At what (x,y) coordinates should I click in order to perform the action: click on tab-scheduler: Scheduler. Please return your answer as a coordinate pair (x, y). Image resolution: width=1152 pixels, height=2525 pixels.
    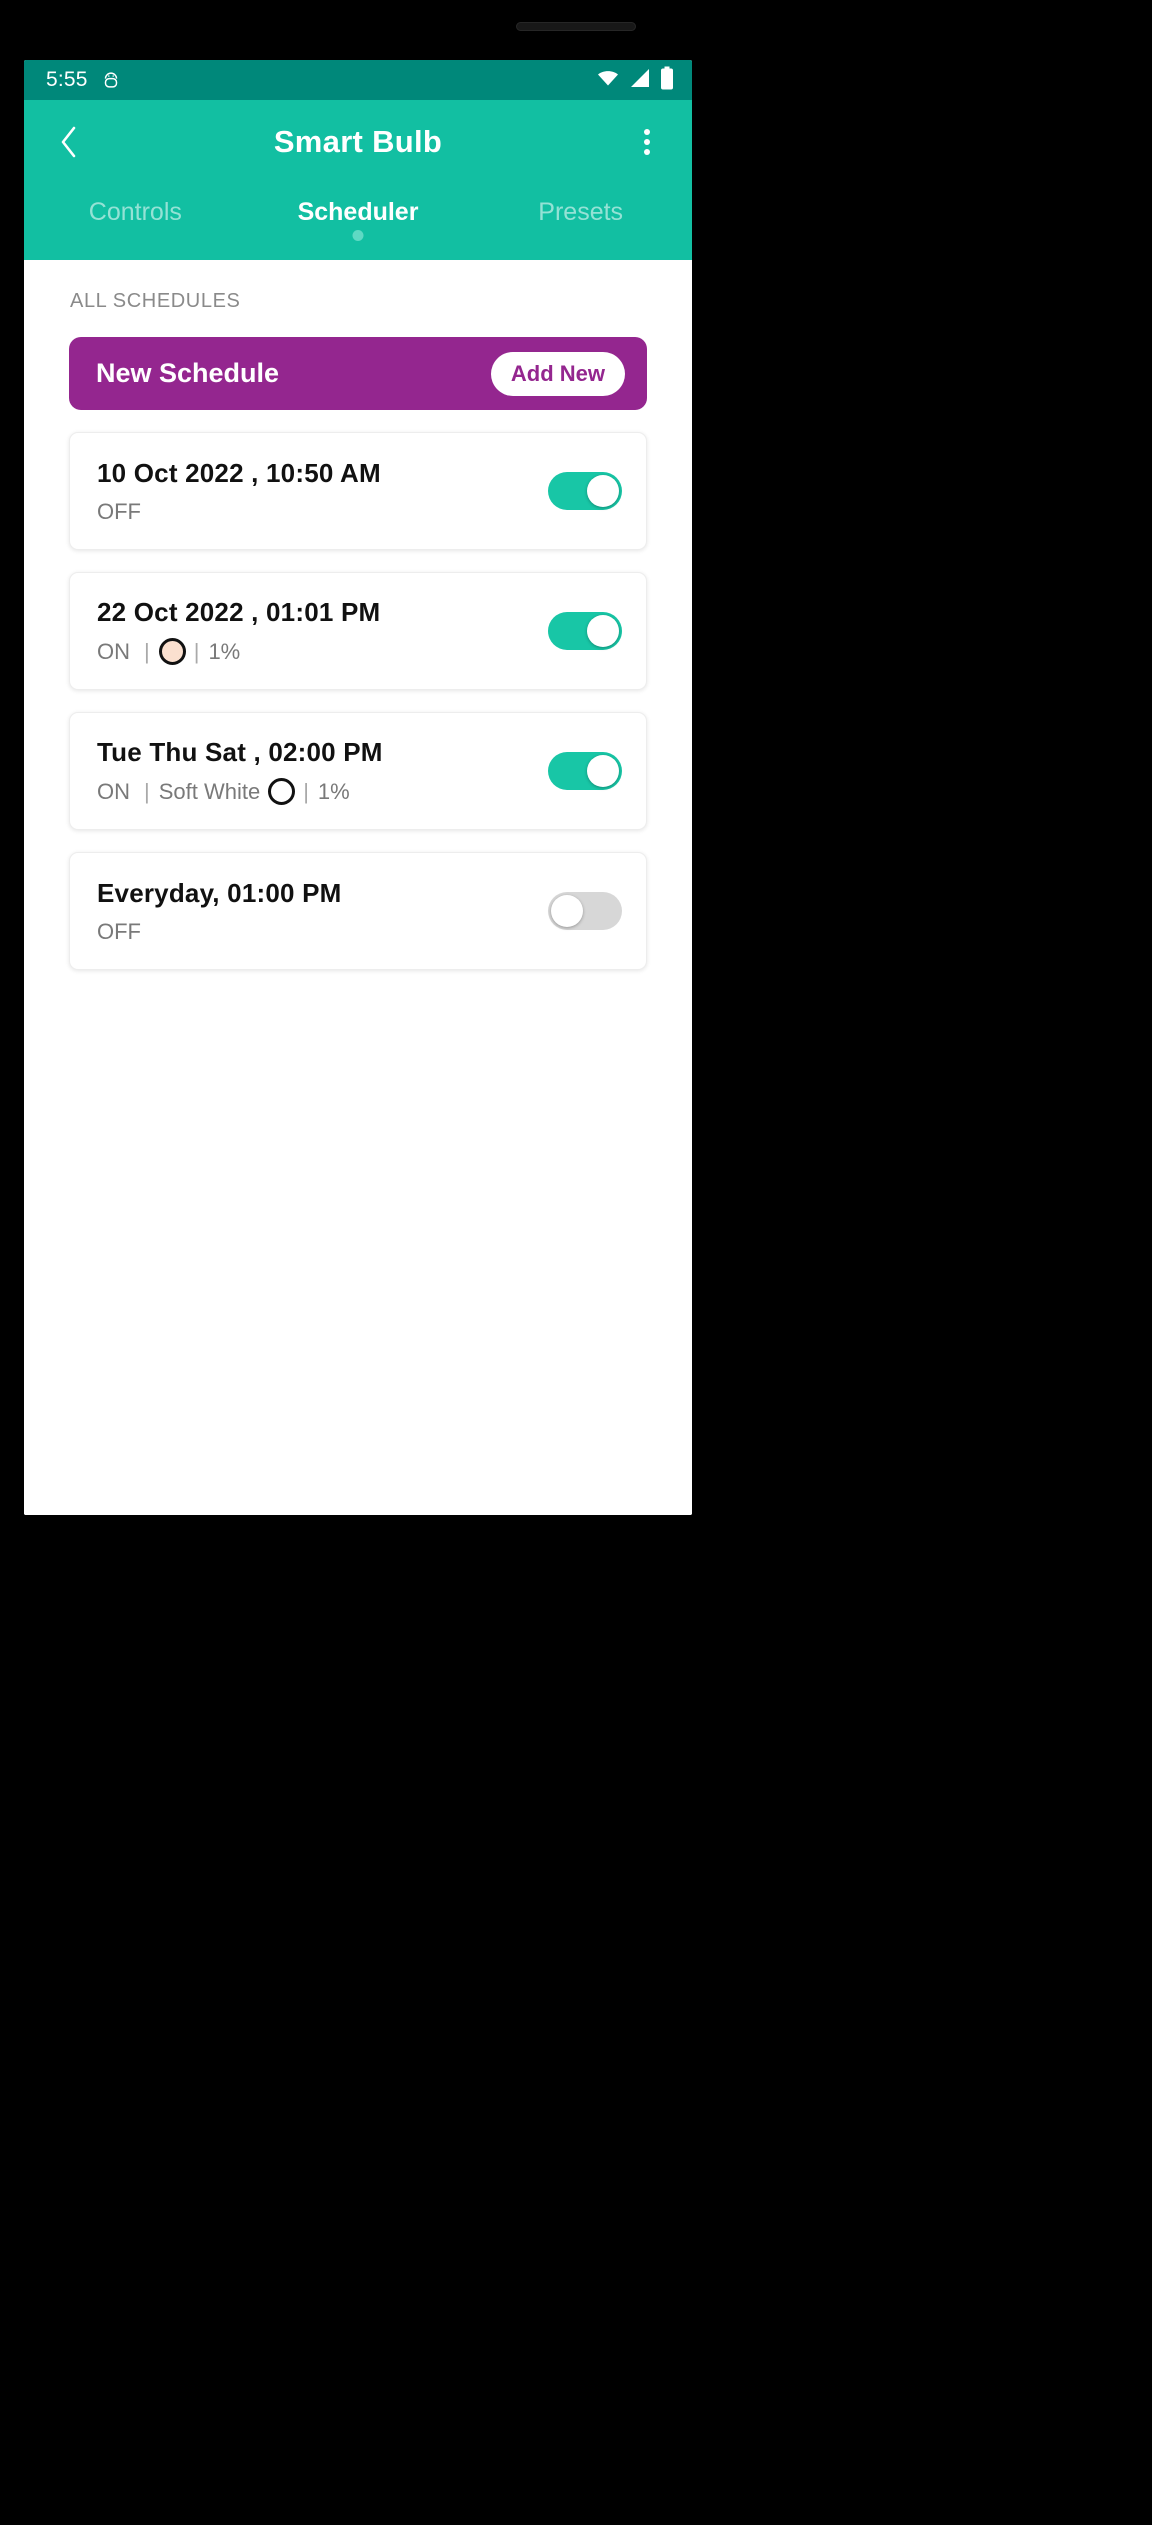
    Looking at the image, I should click on (358, 219).